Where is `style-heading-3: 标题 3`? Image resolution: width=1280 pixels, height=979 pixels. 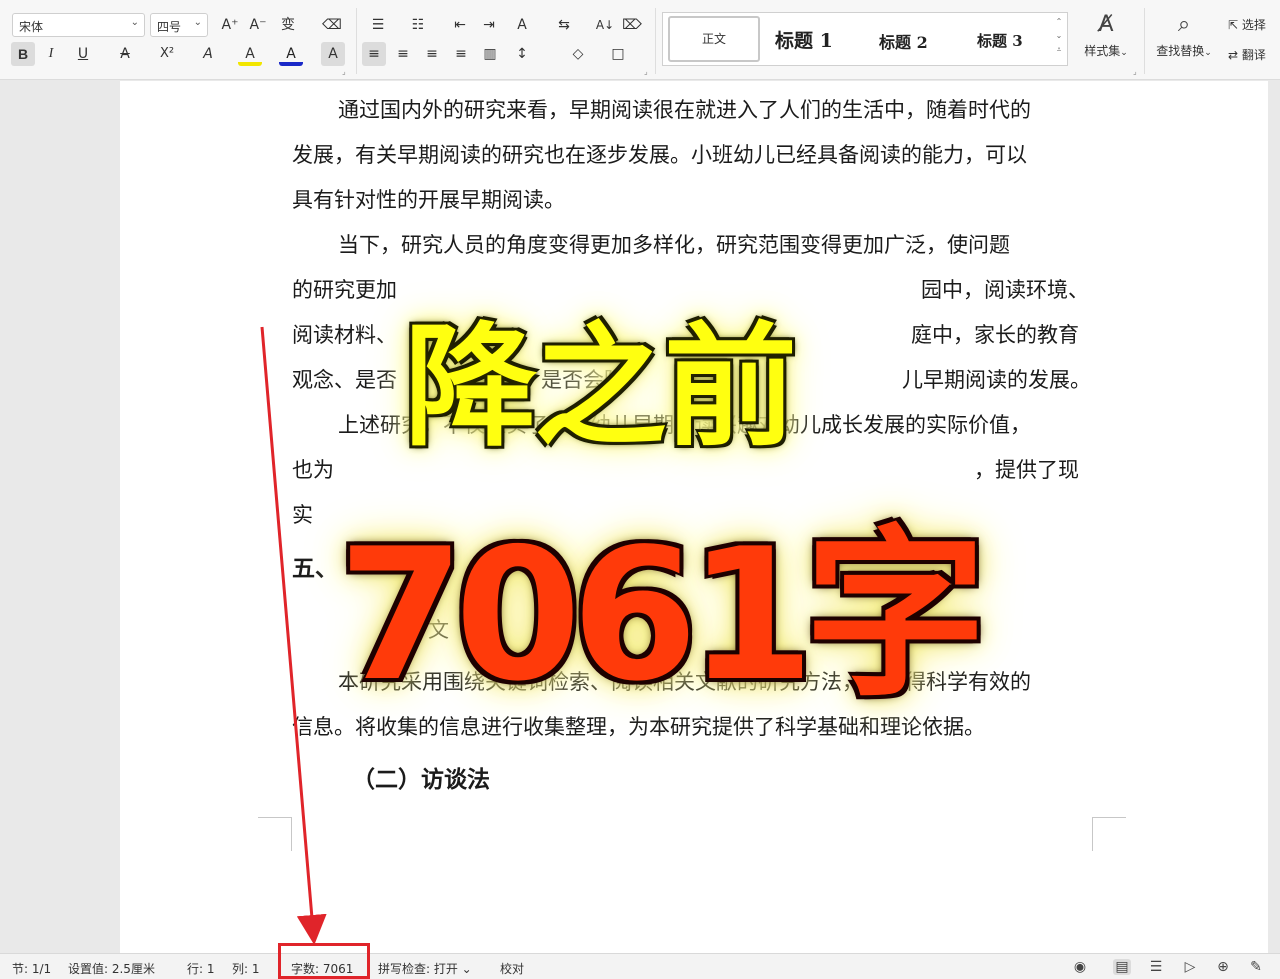 style-heading-3: 标题 3 is located at coordinates (1000, 40).